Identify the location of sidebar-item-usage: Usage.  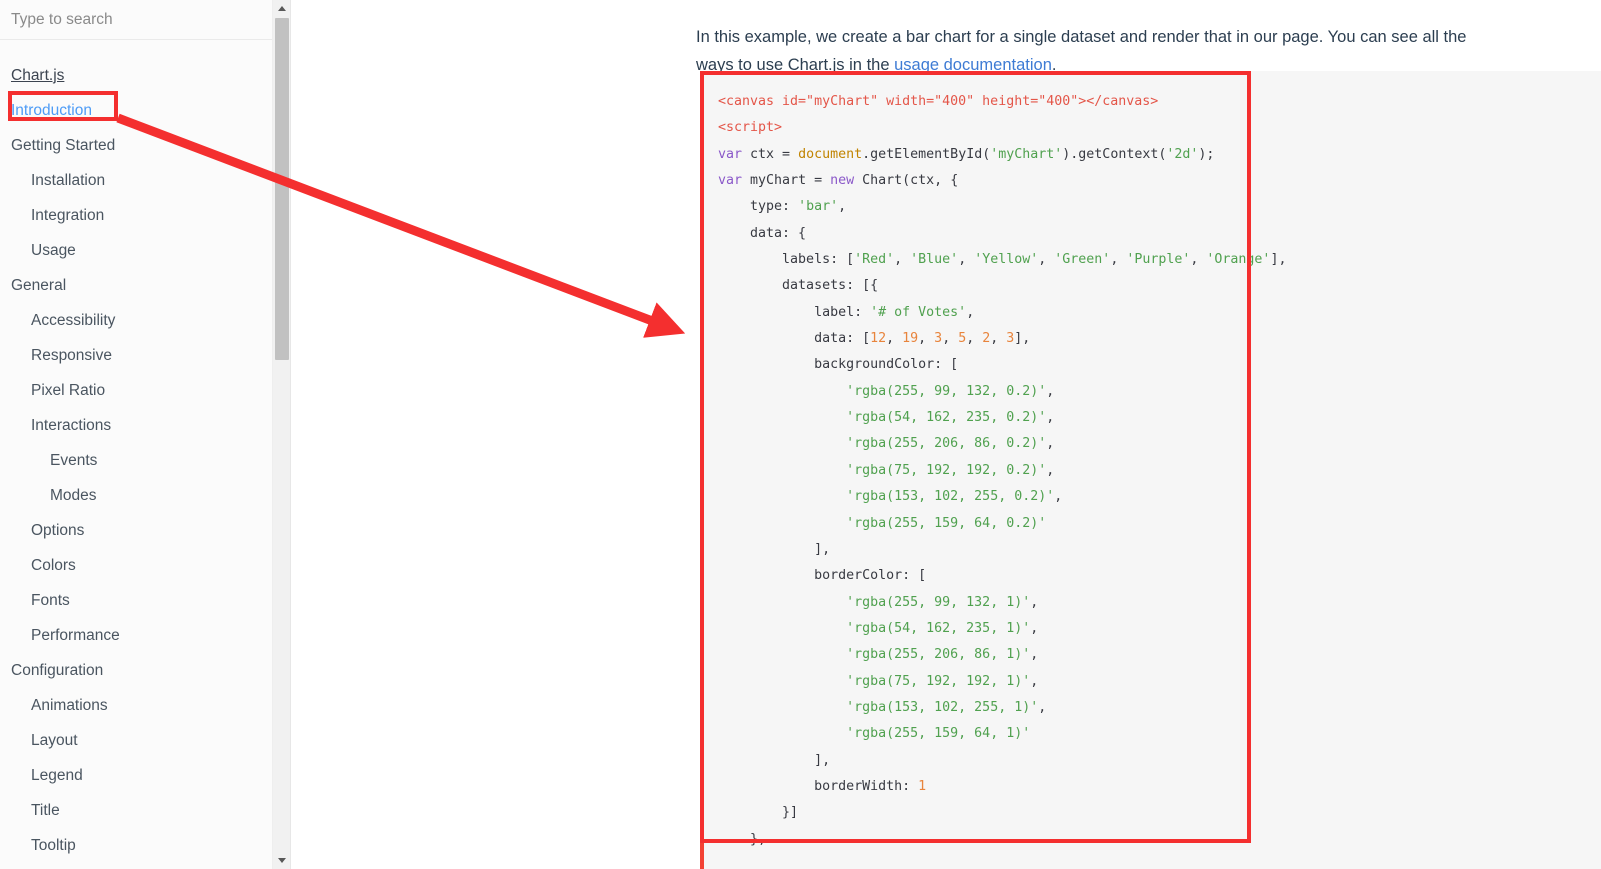
(136, 250).